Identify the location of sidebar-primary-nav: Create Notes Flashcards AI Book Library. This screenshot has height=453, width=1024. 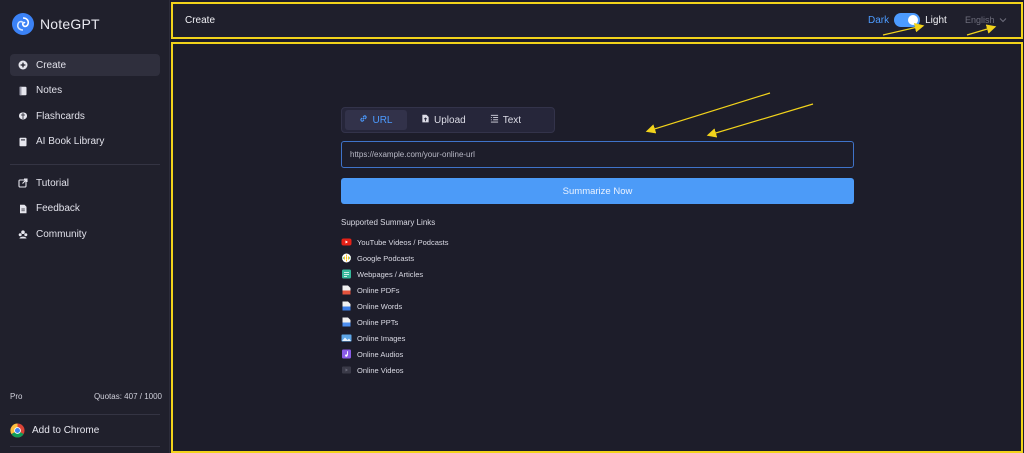
(85, 105).